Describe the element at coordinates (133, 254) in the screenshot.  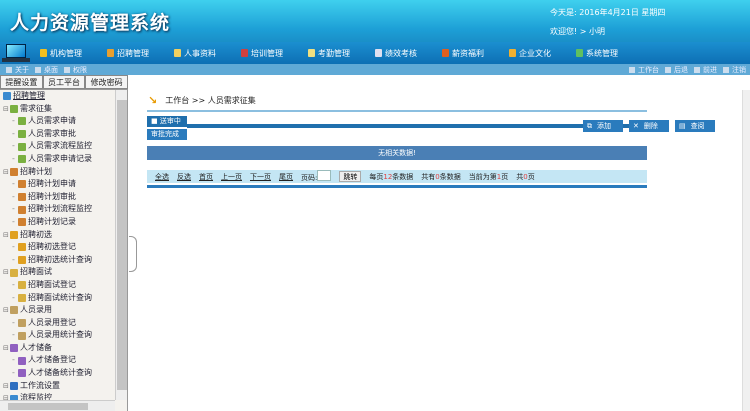
I see `collapse-handle` at that location.